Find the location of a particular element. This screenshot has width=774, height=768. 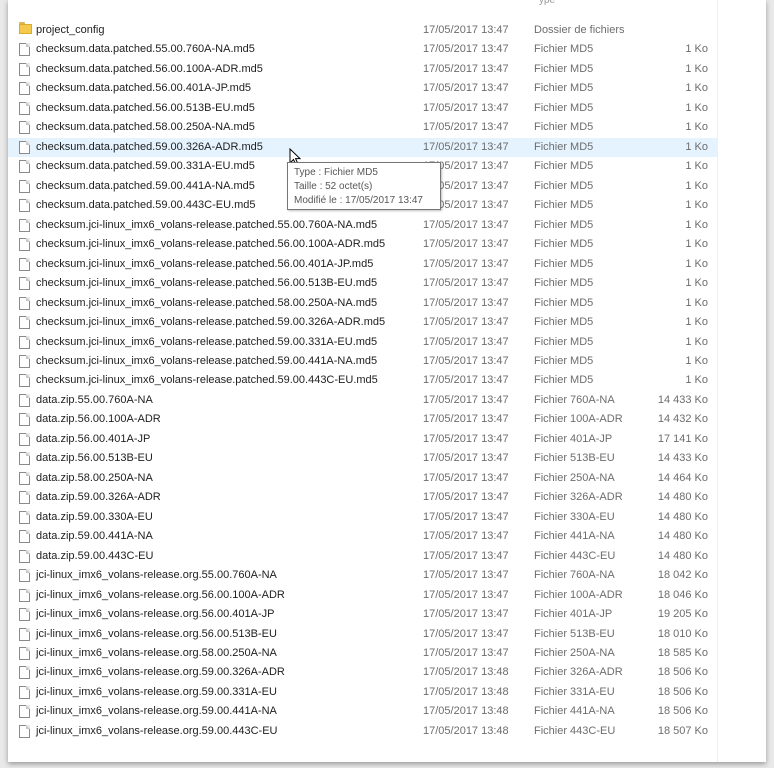

file-type: Fichier 441A-NA is located at coordinates (574, 536).